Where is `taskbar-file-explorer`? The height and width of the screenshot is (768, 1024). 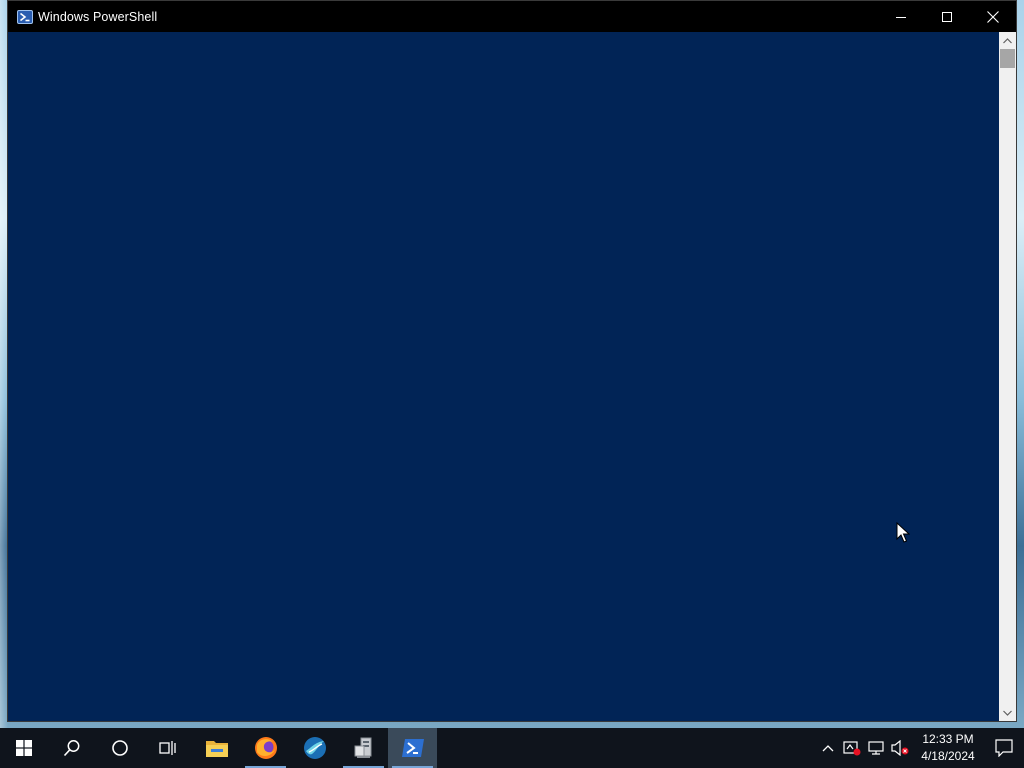 taskbar-file-explorer is located at coordinates (216, 748).